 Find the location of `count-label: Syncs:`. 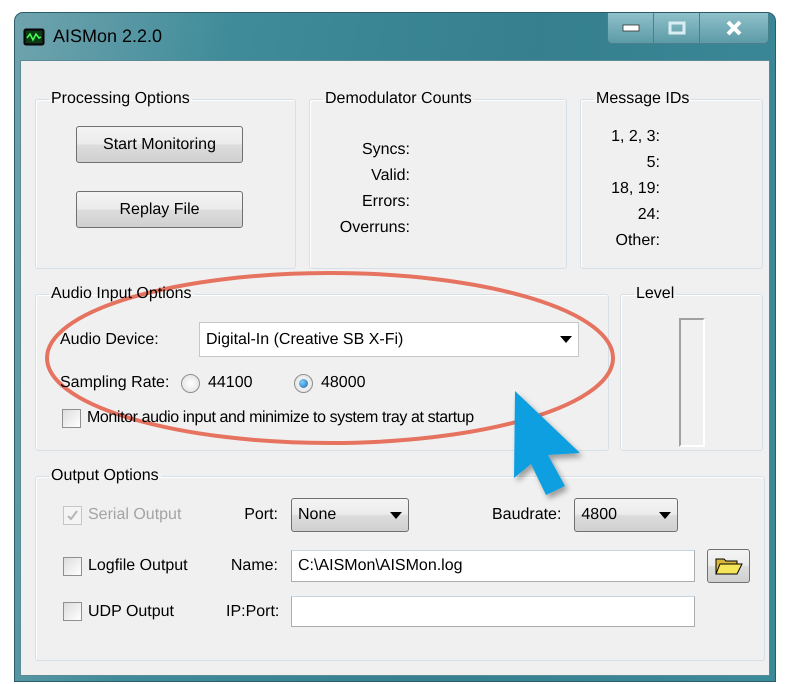

count-label: Syncs: is located at coordinates (385, 150).